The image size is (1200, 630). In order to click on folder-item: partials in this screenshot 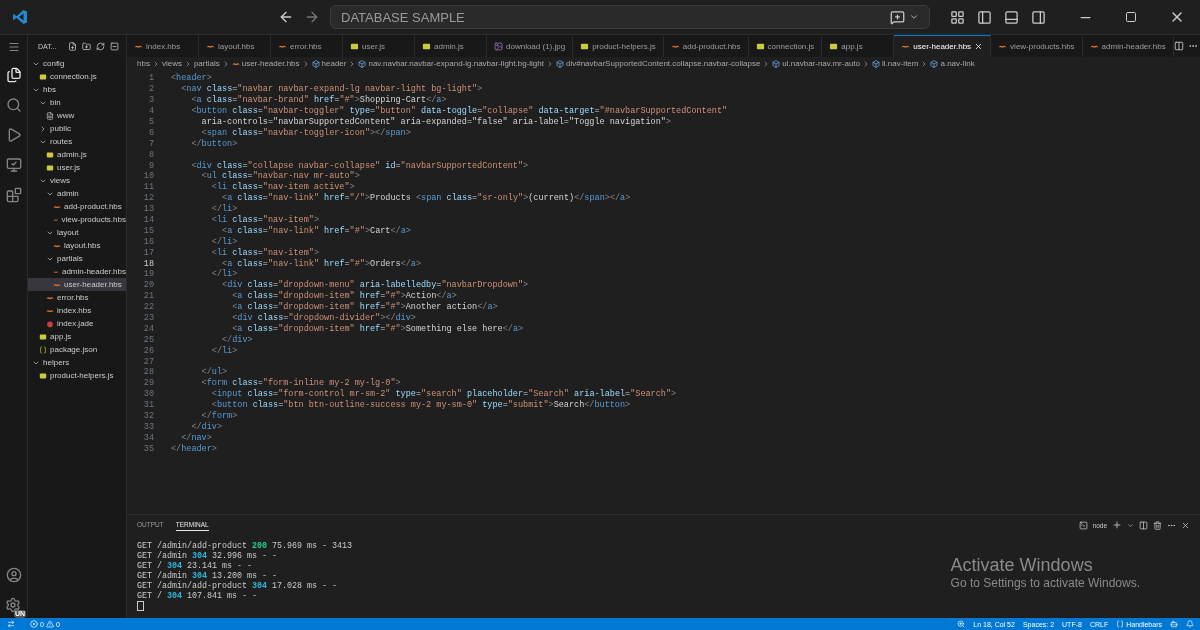, I will do `click(77, 258)`.